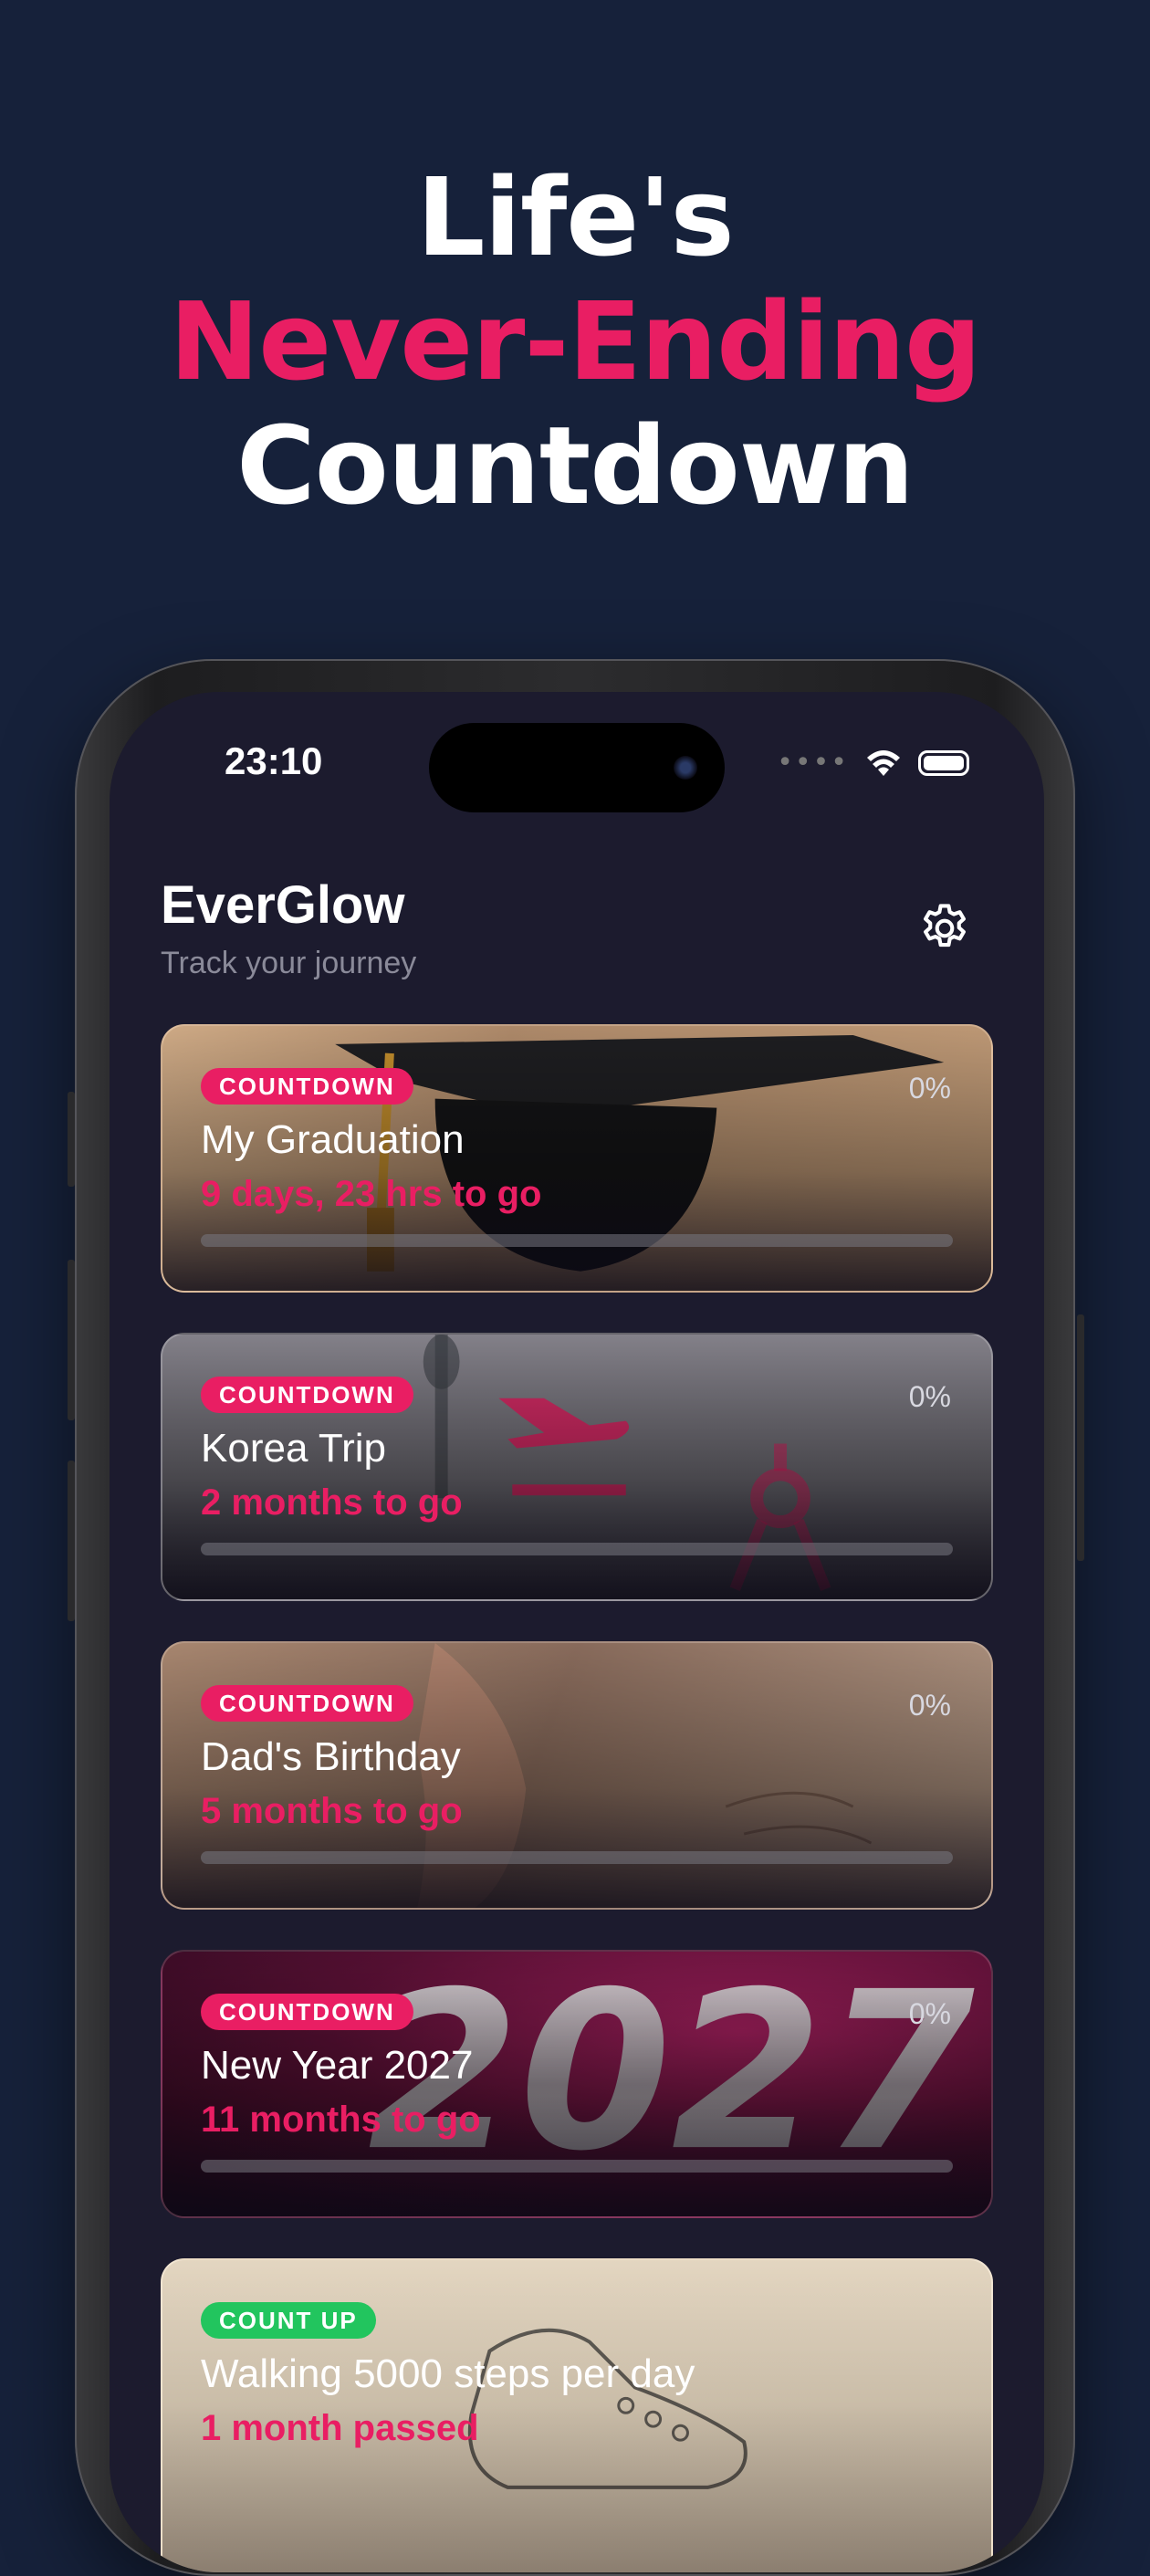 This screenshot has height=2576, width=1150. What do you see at coordinates (577, 767) in the screenshot?
I see `dynamic-island` at bounding box center [577, 767].